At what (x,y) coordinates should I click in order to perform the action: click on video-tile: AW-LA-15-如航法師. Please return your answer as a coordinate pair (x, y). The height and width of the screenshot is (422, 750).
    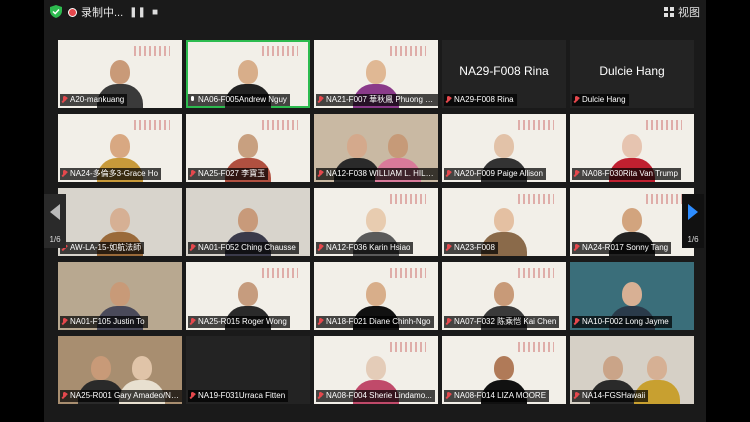
    Looking at the image, I should click on (120, 222).